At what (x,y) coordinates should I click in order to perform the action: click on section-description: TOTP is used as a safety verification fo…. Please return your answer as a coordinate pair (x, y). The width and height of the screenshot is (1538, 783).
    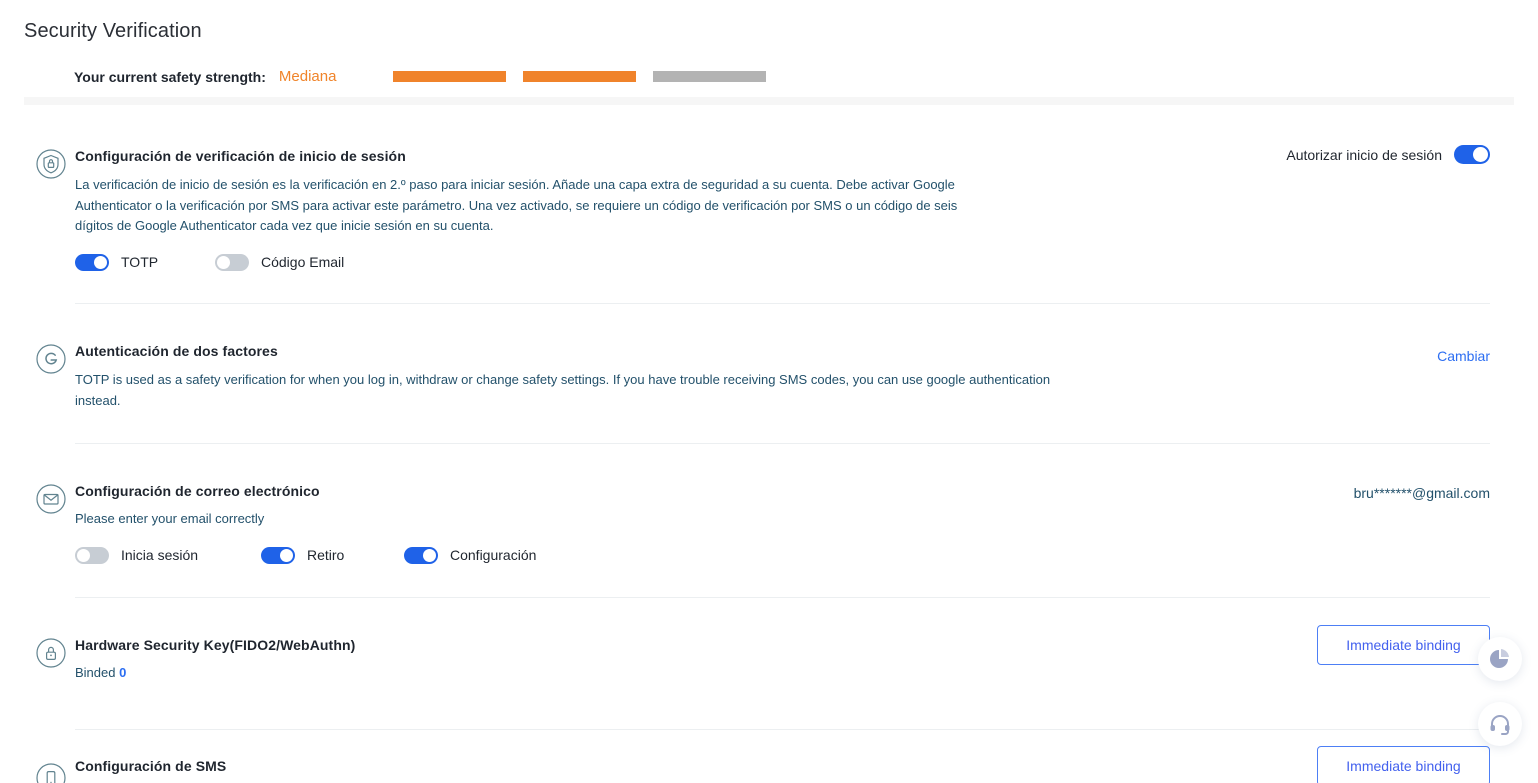
    Looking at the image, I should click on (563, 390).